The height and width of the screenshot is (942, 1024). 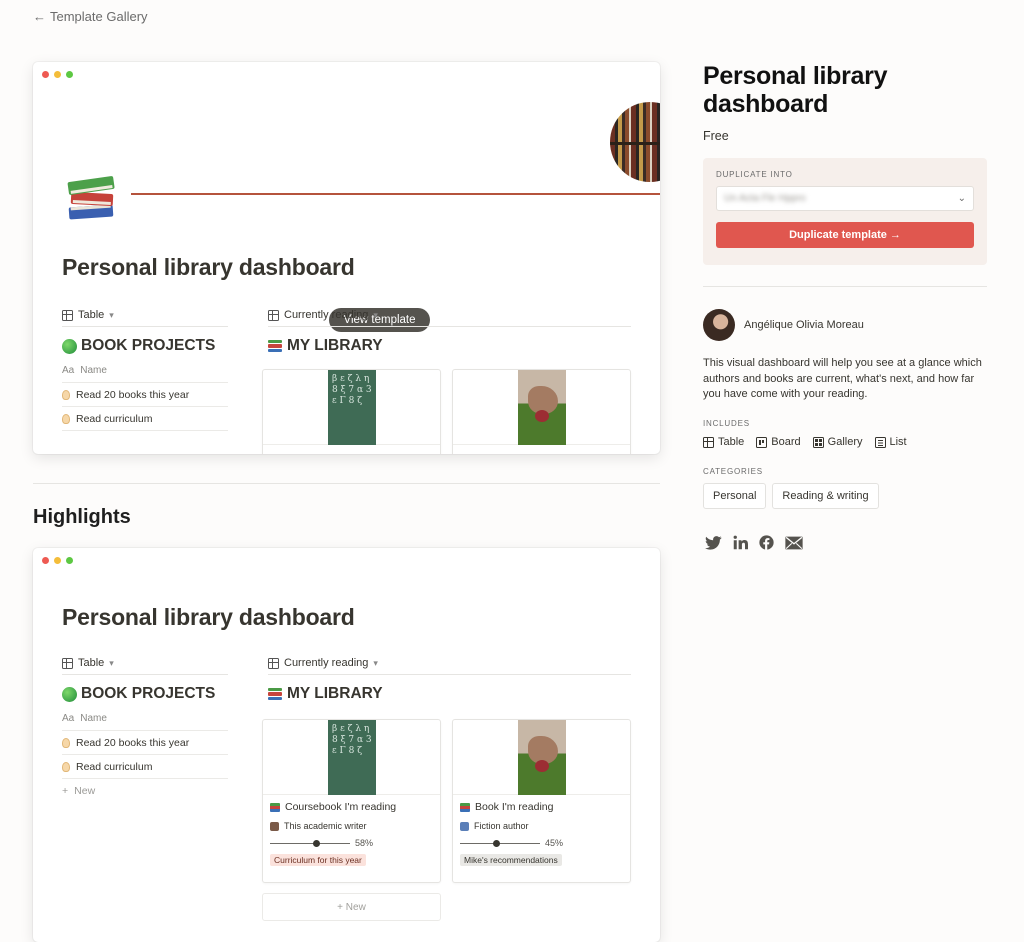 I want to click on email-icon, so click(x=794, y=543).